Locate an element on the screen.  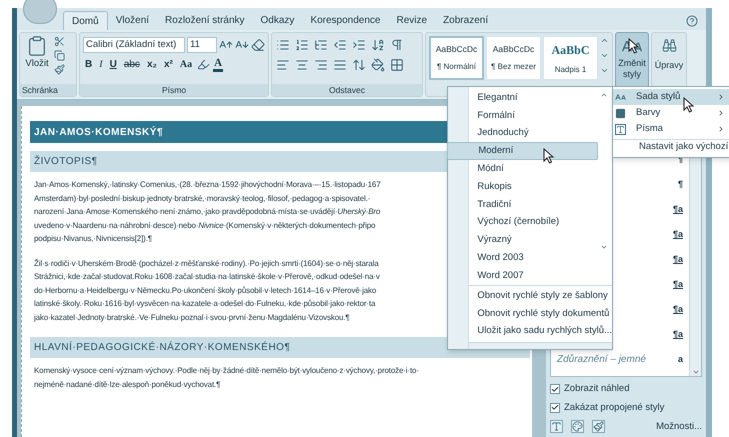
align-right-icon is located at coordinates (321, 65).